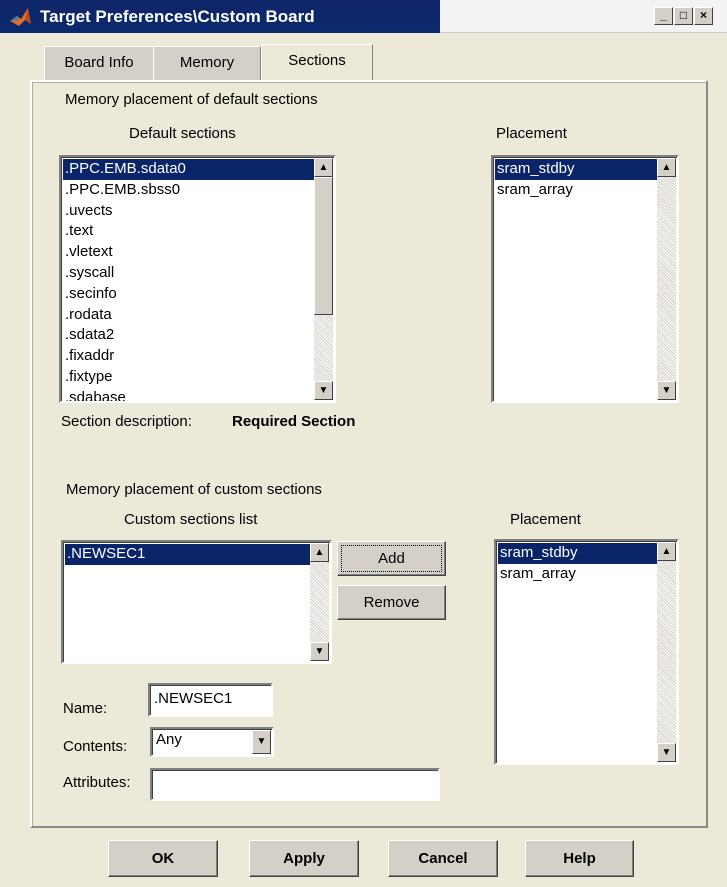 This screenshot has width=727, height=887. I want to click on default-section-item: .PPC.EMB.sbss0, so click(188, 190).